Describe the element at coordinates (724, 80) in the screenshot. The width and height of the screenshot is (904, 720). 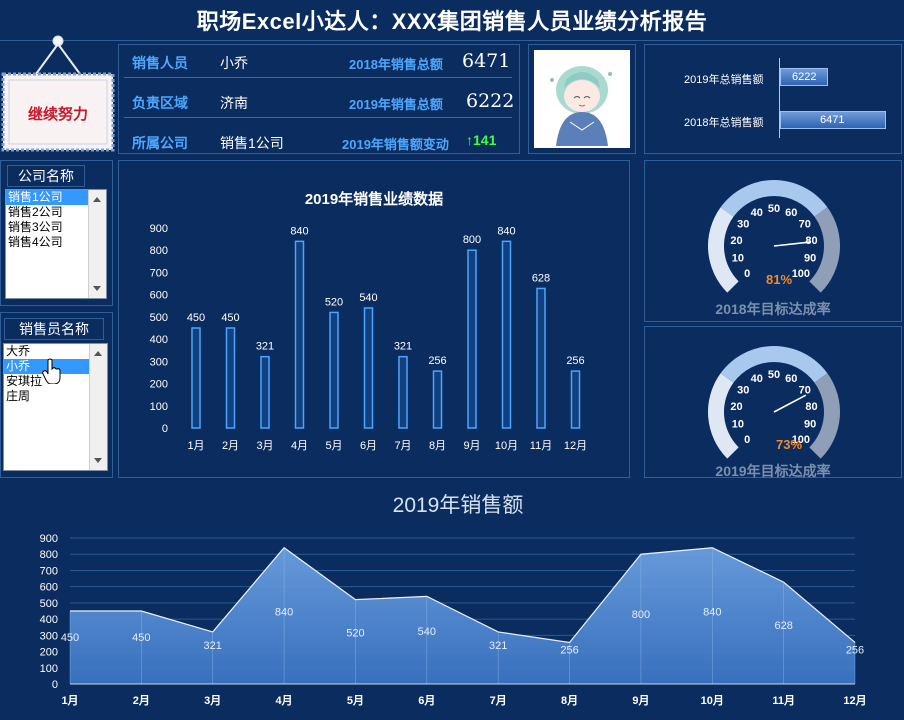
I see `total-2019-bar-label: 2019年总销售额` at that location.